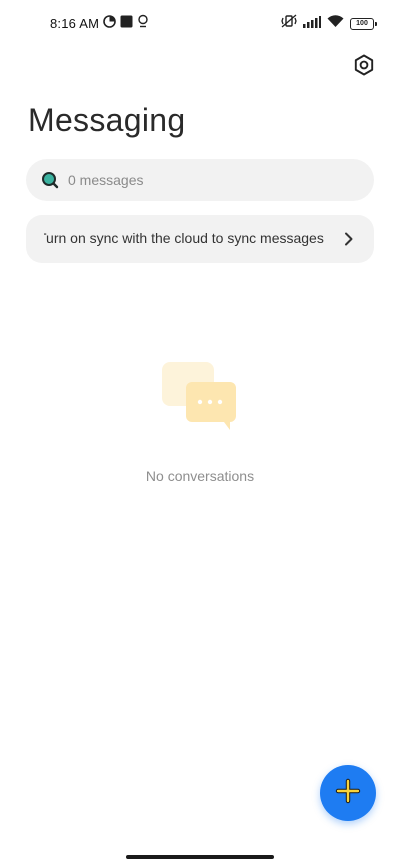  I want to click on new-conversation-button, so click(348, 793).